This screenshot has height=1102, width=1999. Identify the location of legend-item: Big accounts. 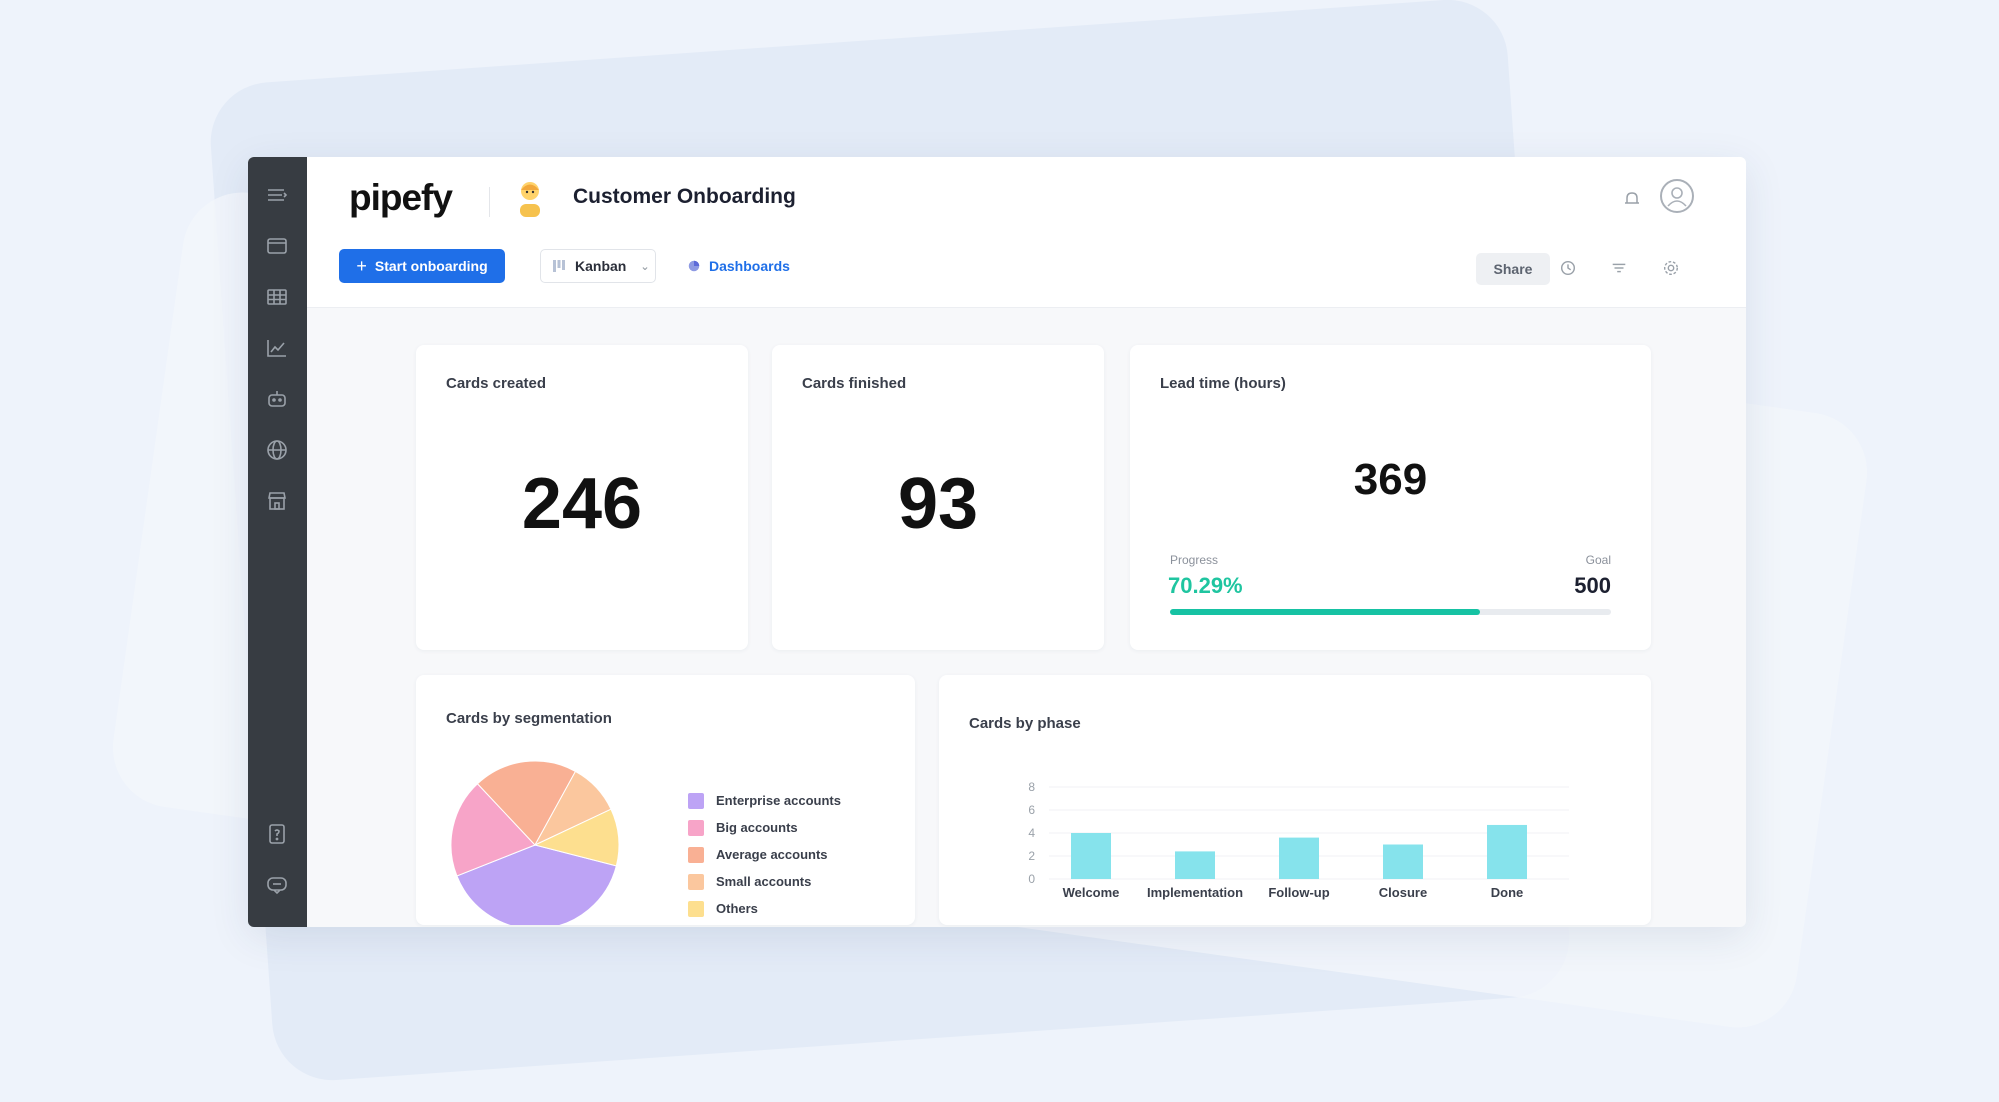
(764, 827).